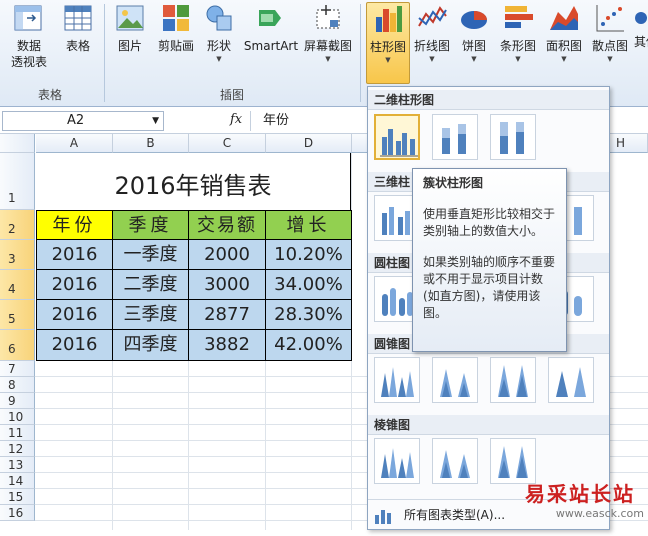 The height and width of the screenshot is (536, 648). I want to click on table-cell: 2000, so click(227, 255).